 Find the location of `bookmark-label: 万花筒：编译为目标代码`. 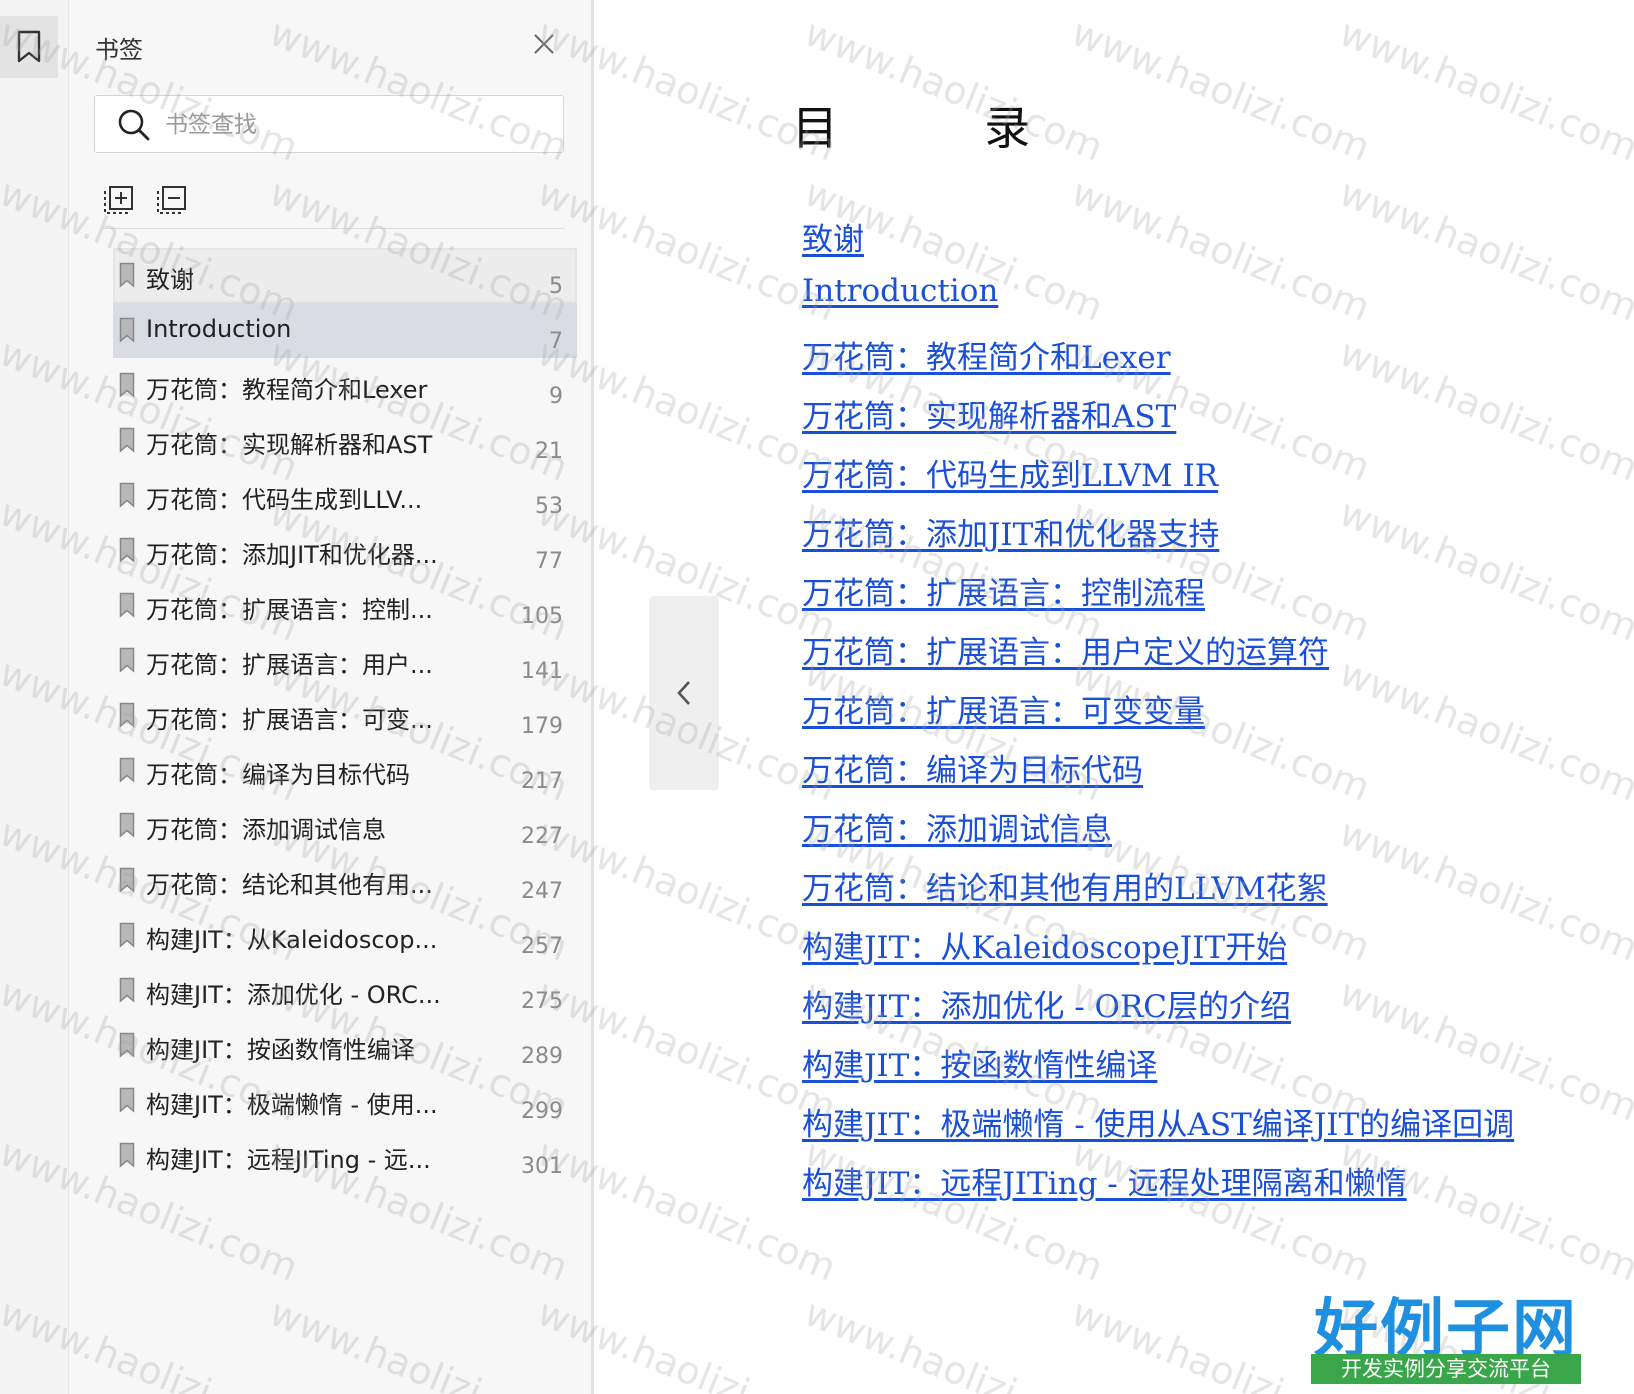

bookmark-label: 万花筒：编译为目标代码 is located at coordinates (278, 775).